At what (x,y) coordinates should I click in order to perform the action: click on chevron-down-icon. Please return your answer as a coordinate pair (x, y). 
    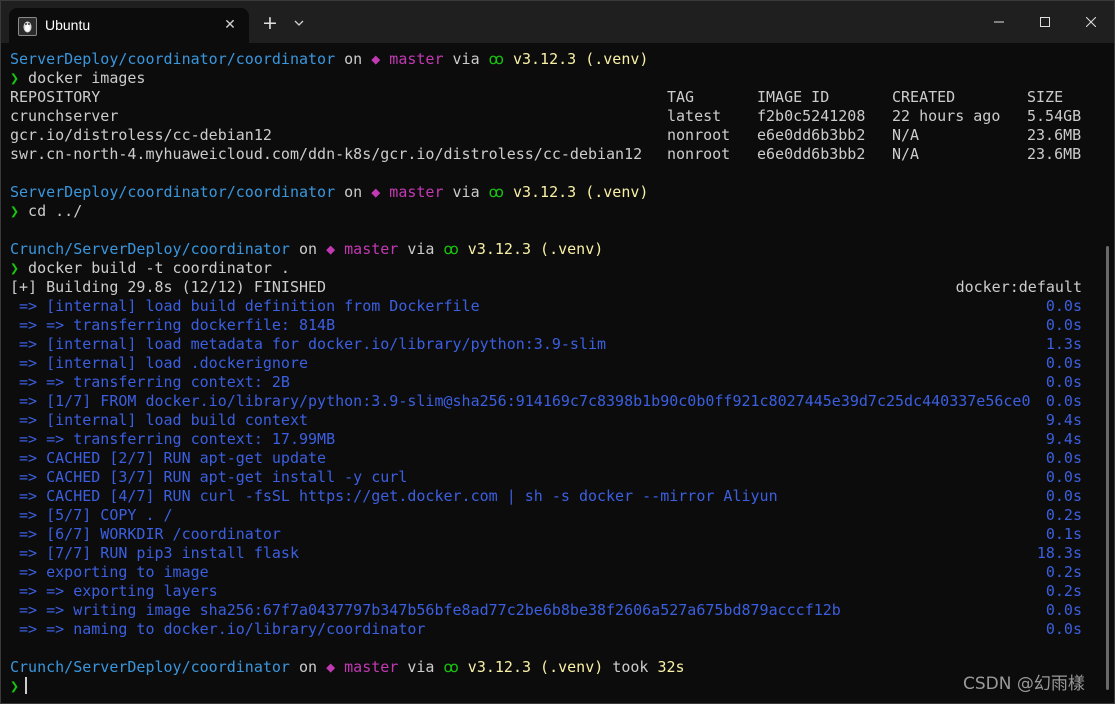
    Looking at the image, I should click on (299, 23).